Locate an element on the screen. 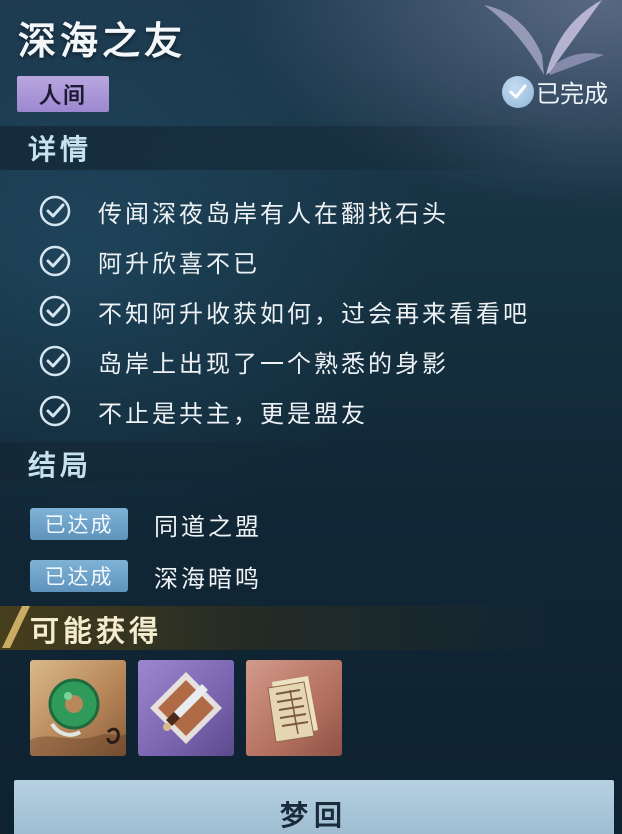  task-item: 不止是共主，更是盟友 is located at coordinates (284, 411).